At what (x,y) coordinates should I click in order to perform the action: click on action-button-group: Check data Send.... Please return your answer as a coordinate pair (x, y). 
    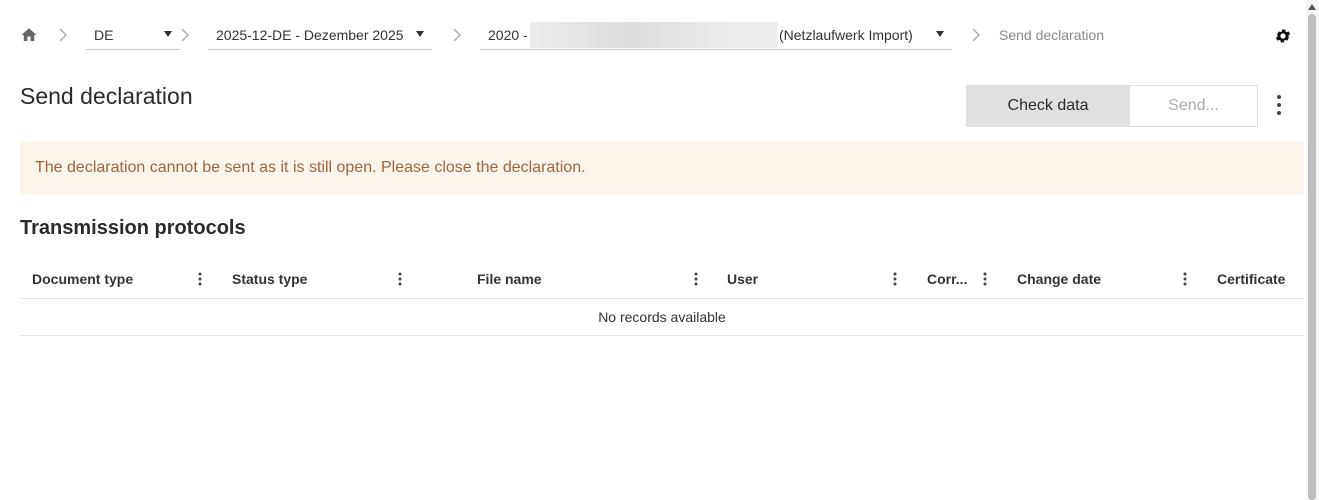
    Looking at the image, I should click on (1112, 106).